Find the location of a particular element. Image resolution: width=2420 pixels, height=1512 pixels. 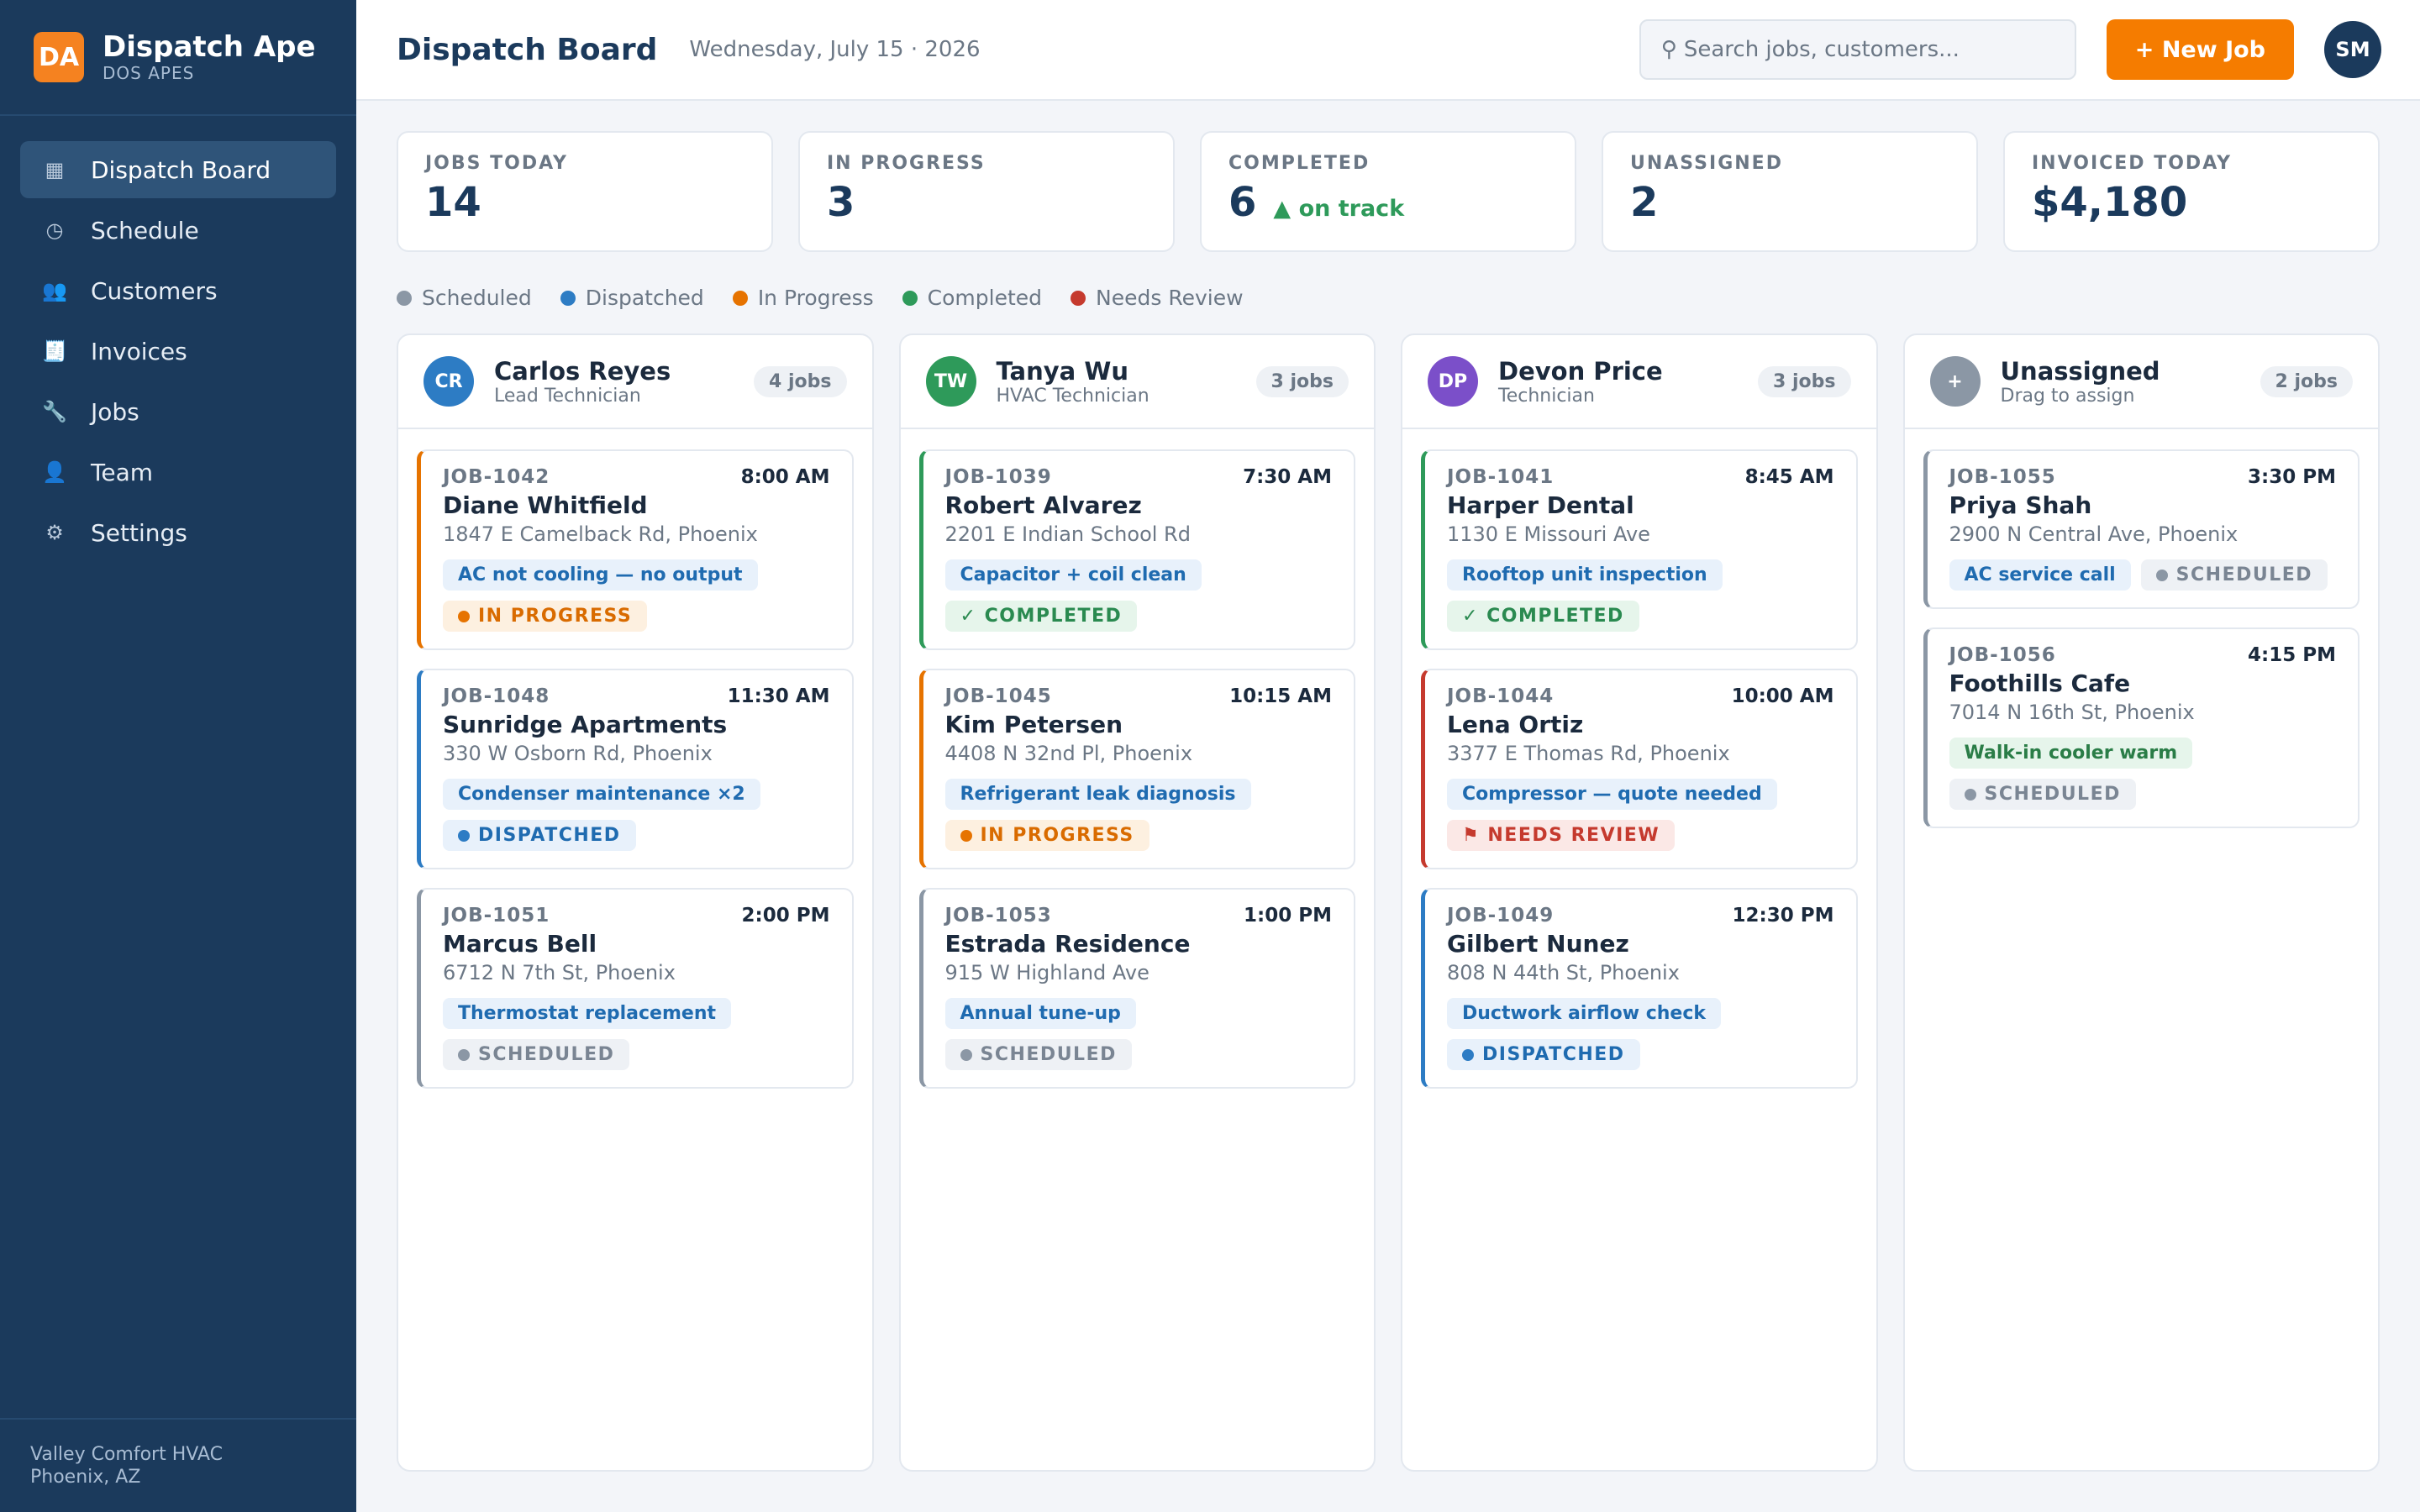

status-badge: SCHEDULED is located at coordinates (537, 1054).